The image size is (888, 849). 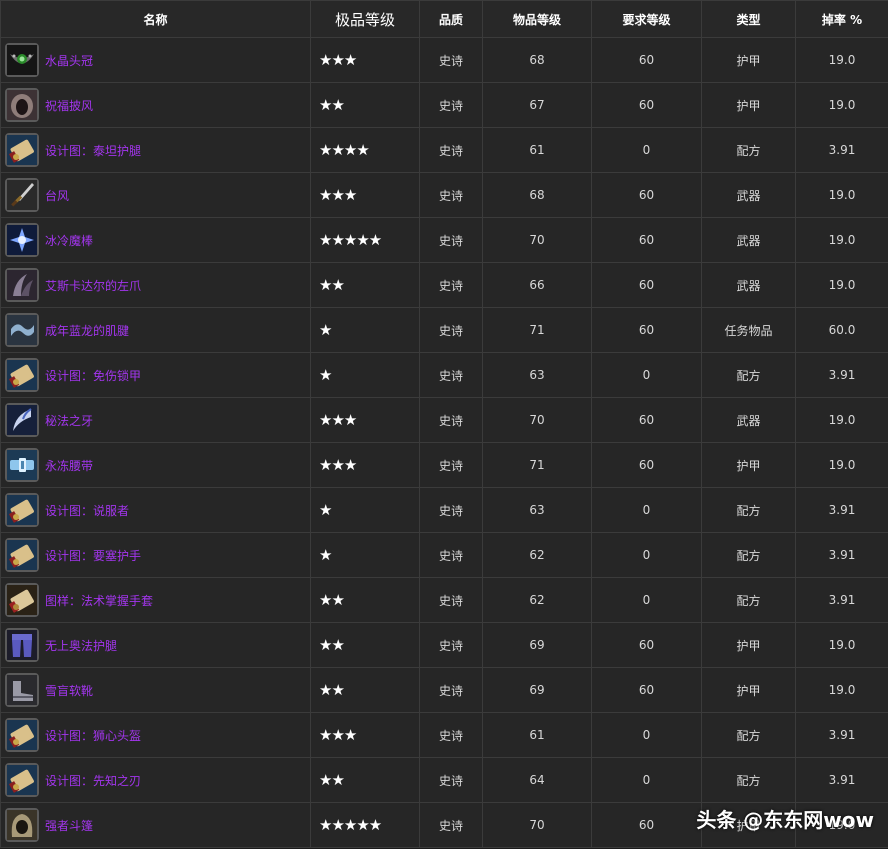 What do you see at coordinates (22, 465) in the screenshot?
I see `belt-icon` at bounding box center [22, 465].